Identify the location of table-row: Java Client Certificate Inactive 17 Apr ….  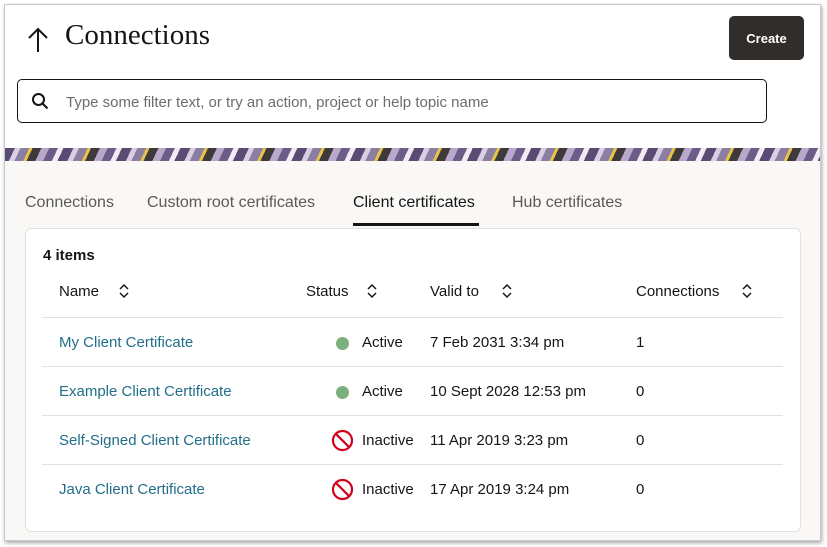
(412, 489).